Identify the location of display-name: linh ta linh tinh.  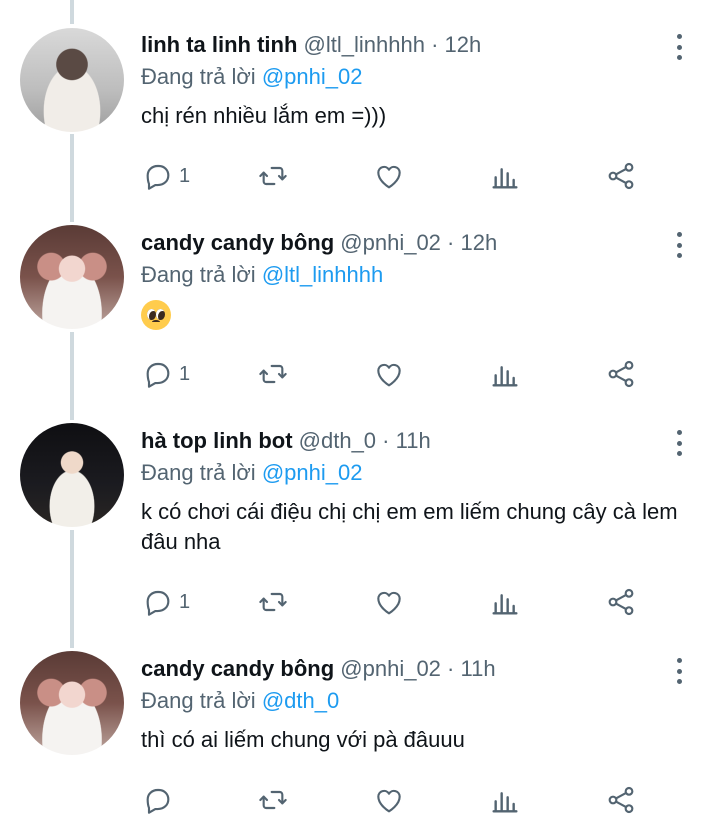
(219, 44).